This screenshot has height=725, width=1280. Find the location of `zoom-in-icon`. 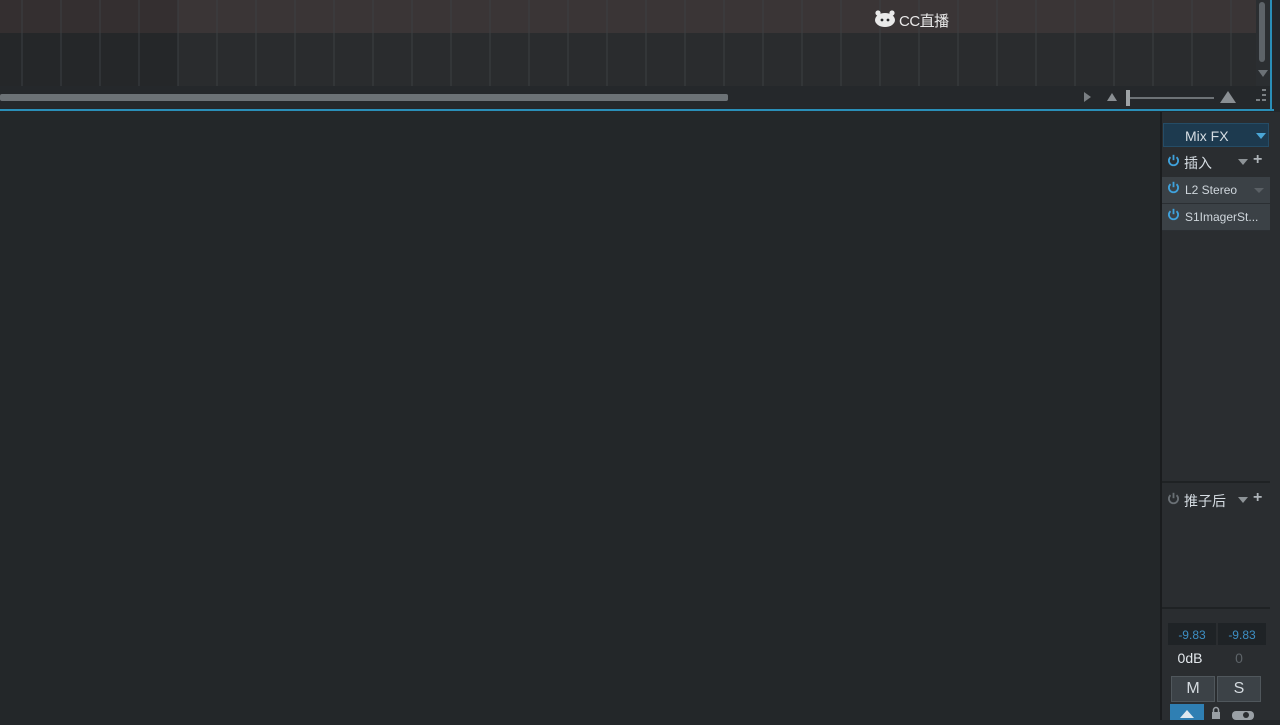

zoom-in-icon is located at coordinates (1228, 97).